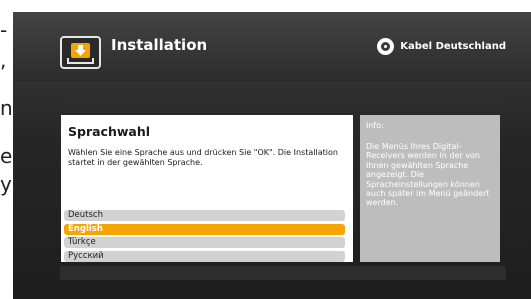 The height and width of the screenshot is (299, 531). I want to click on language-option-turkce: Türkçe, so click(204, 242).